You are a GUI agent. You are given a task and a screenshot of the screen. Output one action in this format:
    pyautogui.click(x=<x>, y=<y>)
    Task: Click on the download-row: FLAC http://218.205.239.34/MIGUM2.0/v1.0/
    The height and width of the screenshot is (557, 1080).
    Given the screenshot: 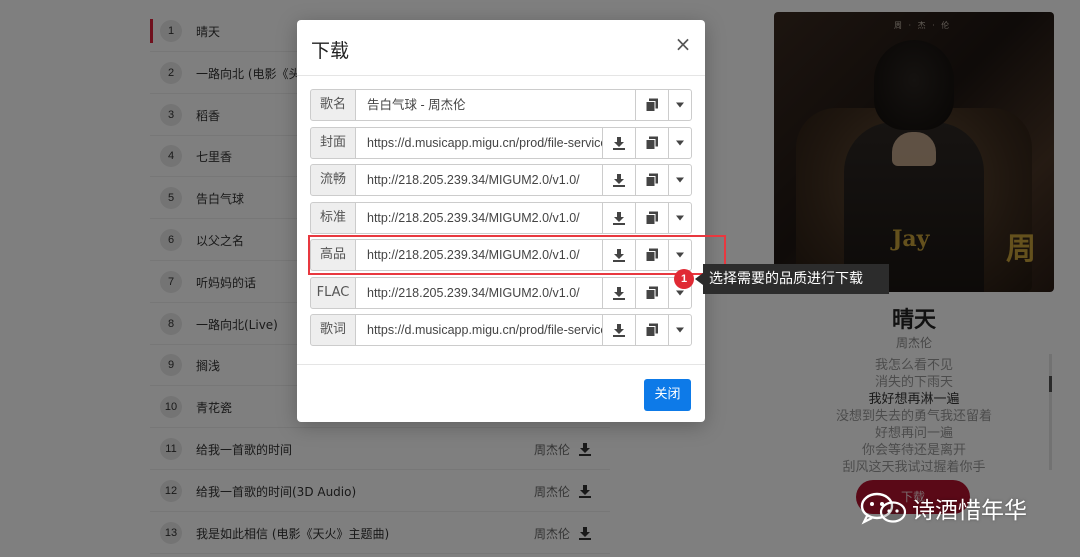 What is the action you would take?
    pyautogui.click(x=501, y=292)
    